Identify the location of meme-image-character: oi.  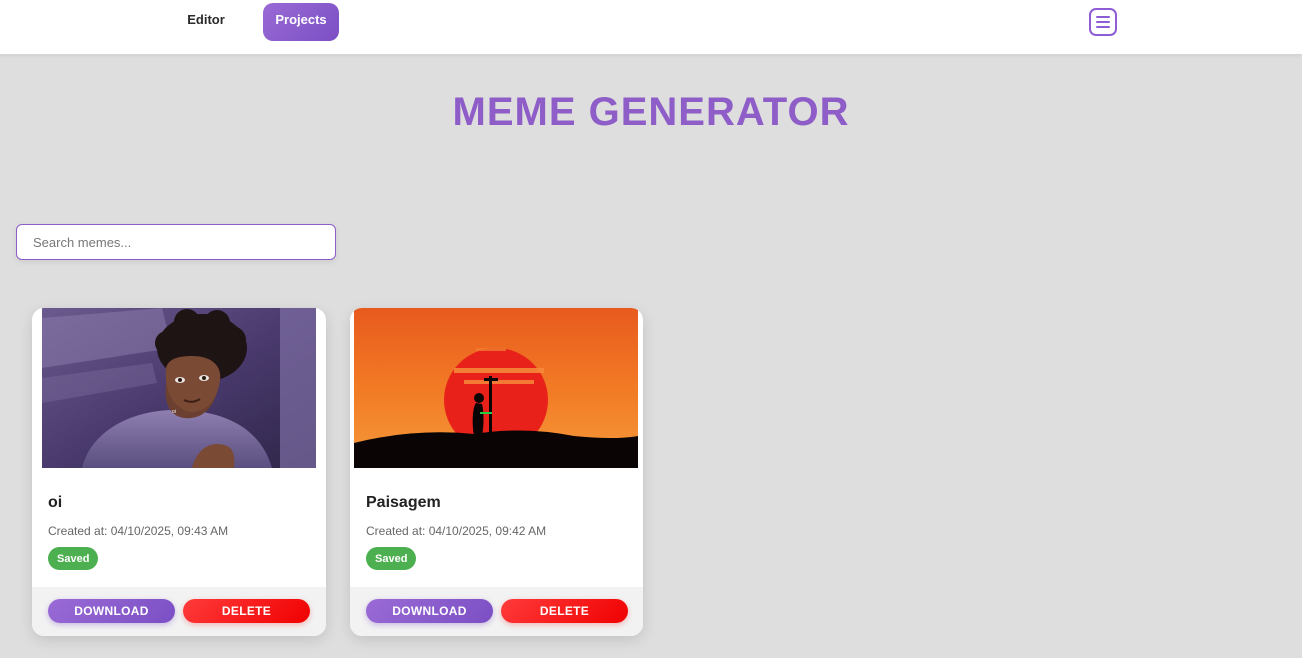
(179, 388).